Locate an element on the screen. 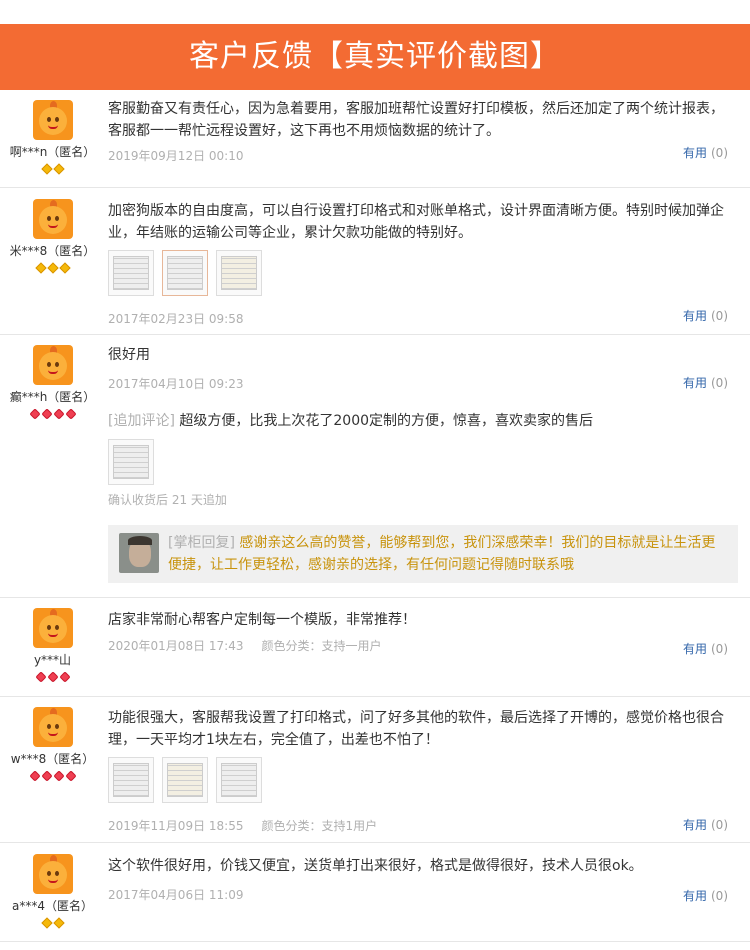  reviewer-name: 米***8（匿名） is located at coordinates (52, 251).